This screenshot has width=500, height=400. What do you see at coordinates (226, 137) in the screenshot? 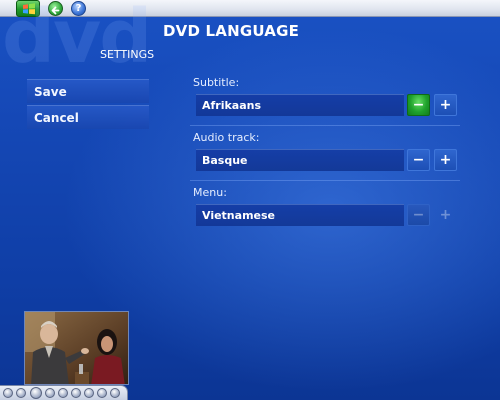
I see `audio-track-label: Audio track:` at bounding box center [226, 137].